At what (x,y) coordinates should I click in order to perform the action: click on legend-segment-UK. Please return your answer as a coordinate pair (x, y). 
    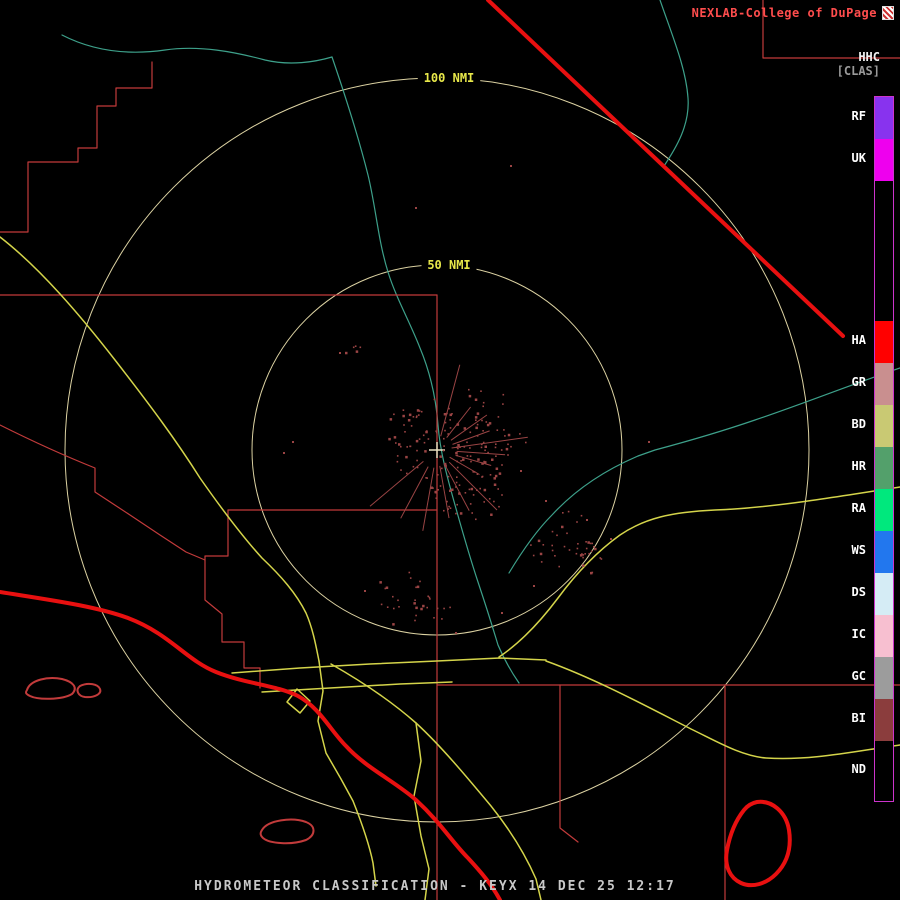
    Looking at the image, I should click on (884, 160).